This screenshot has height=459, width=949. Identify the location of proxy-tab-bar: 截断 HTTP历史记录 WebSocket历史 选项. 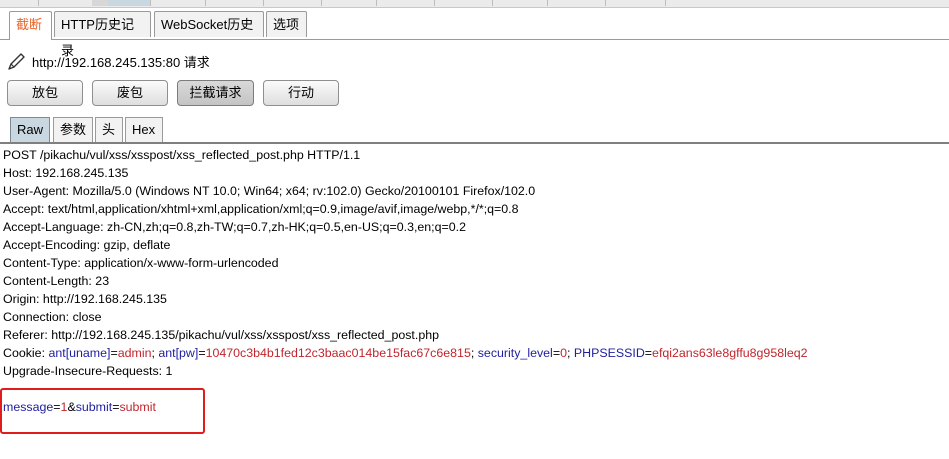
(474, 34).